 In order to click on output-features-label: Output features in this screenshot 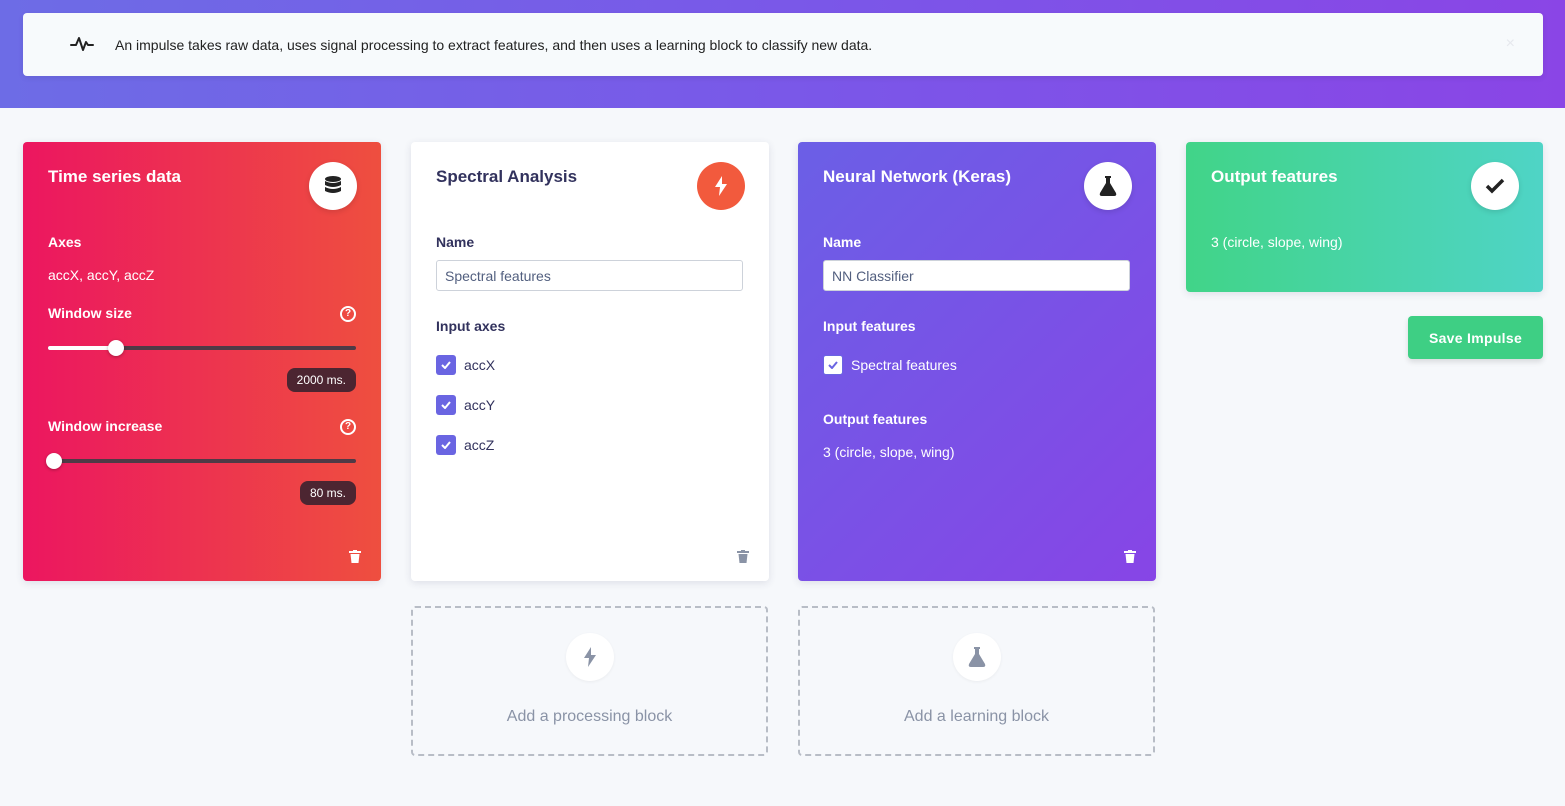, I will do `click(875, 419)`.